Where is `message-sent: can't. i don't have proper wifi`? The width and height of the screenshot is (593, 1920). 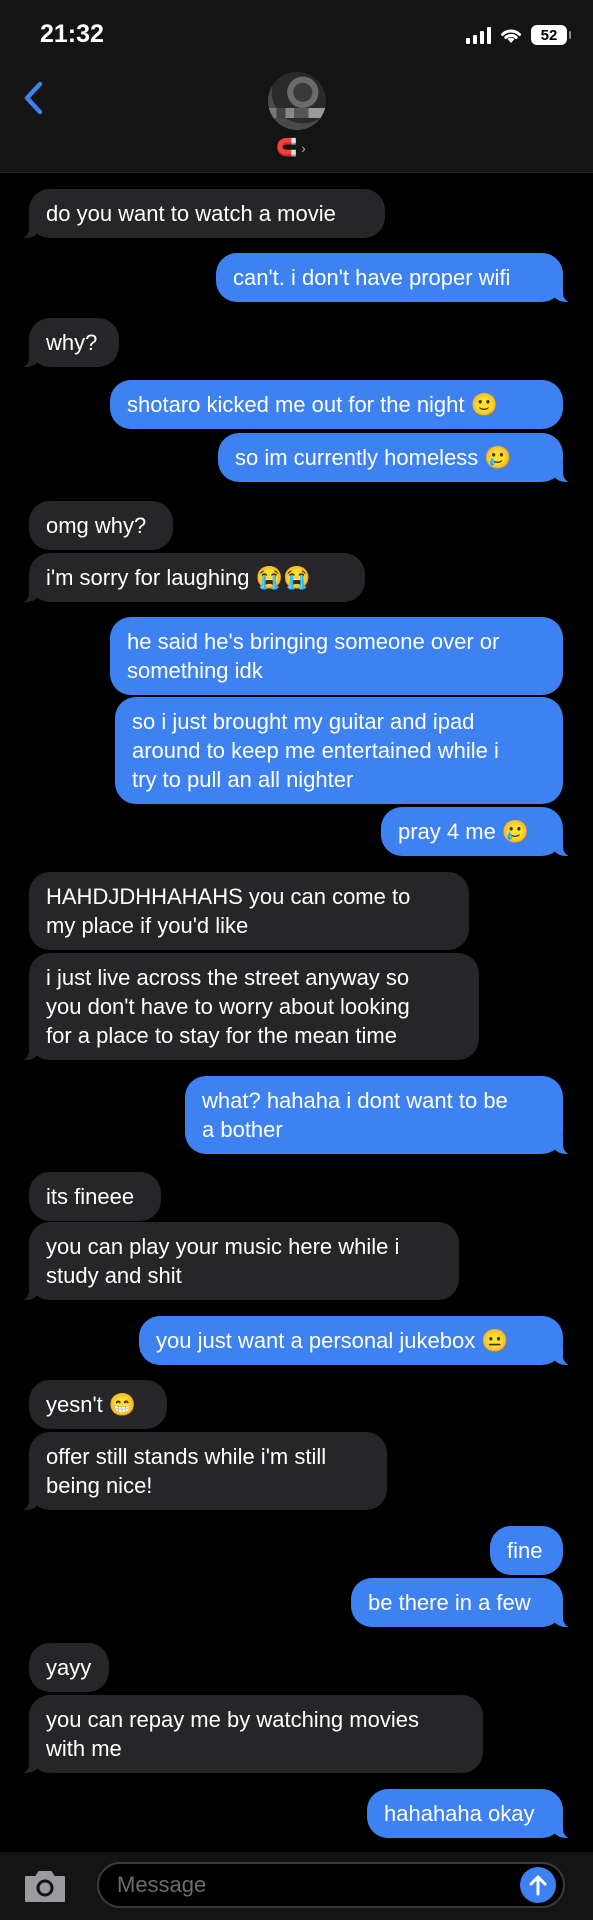 message-sent: can't. i don't have proper wifi is located at coordinates (395, 278).